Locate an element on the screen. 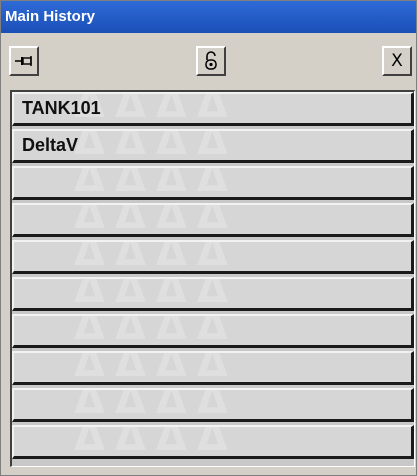 This screenshot has height=476, width=417. window-title: Main History is located at coordinates (208, 17).